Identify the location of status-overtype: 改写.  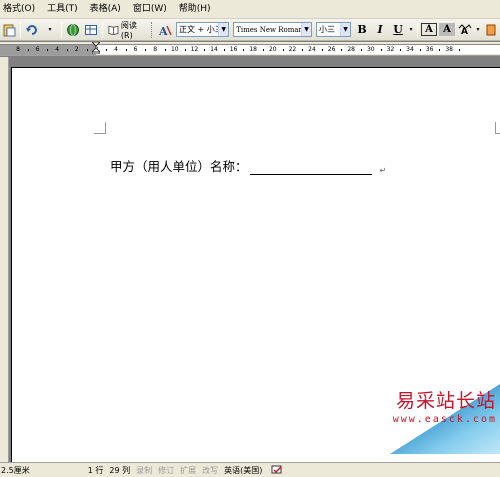
(210, 470).